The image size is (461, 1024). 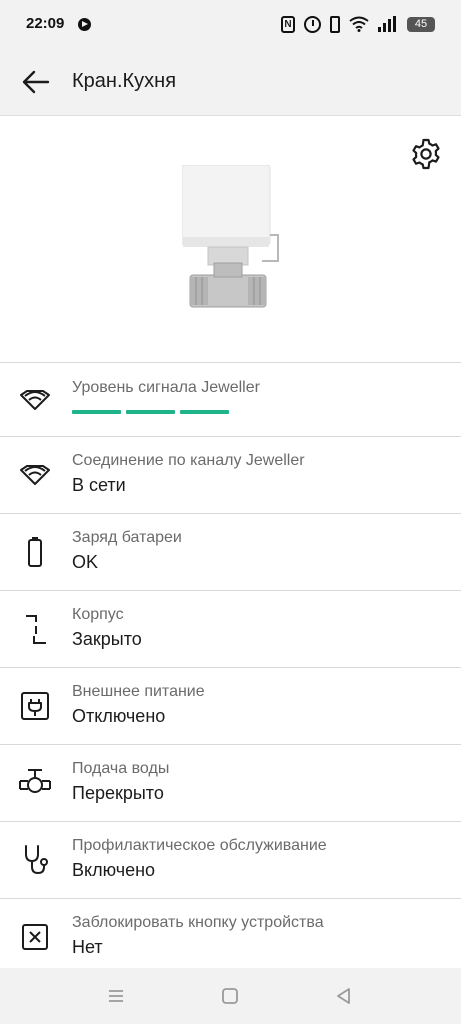 I want to click on row-value: В сети, so click(x=99, y=485).